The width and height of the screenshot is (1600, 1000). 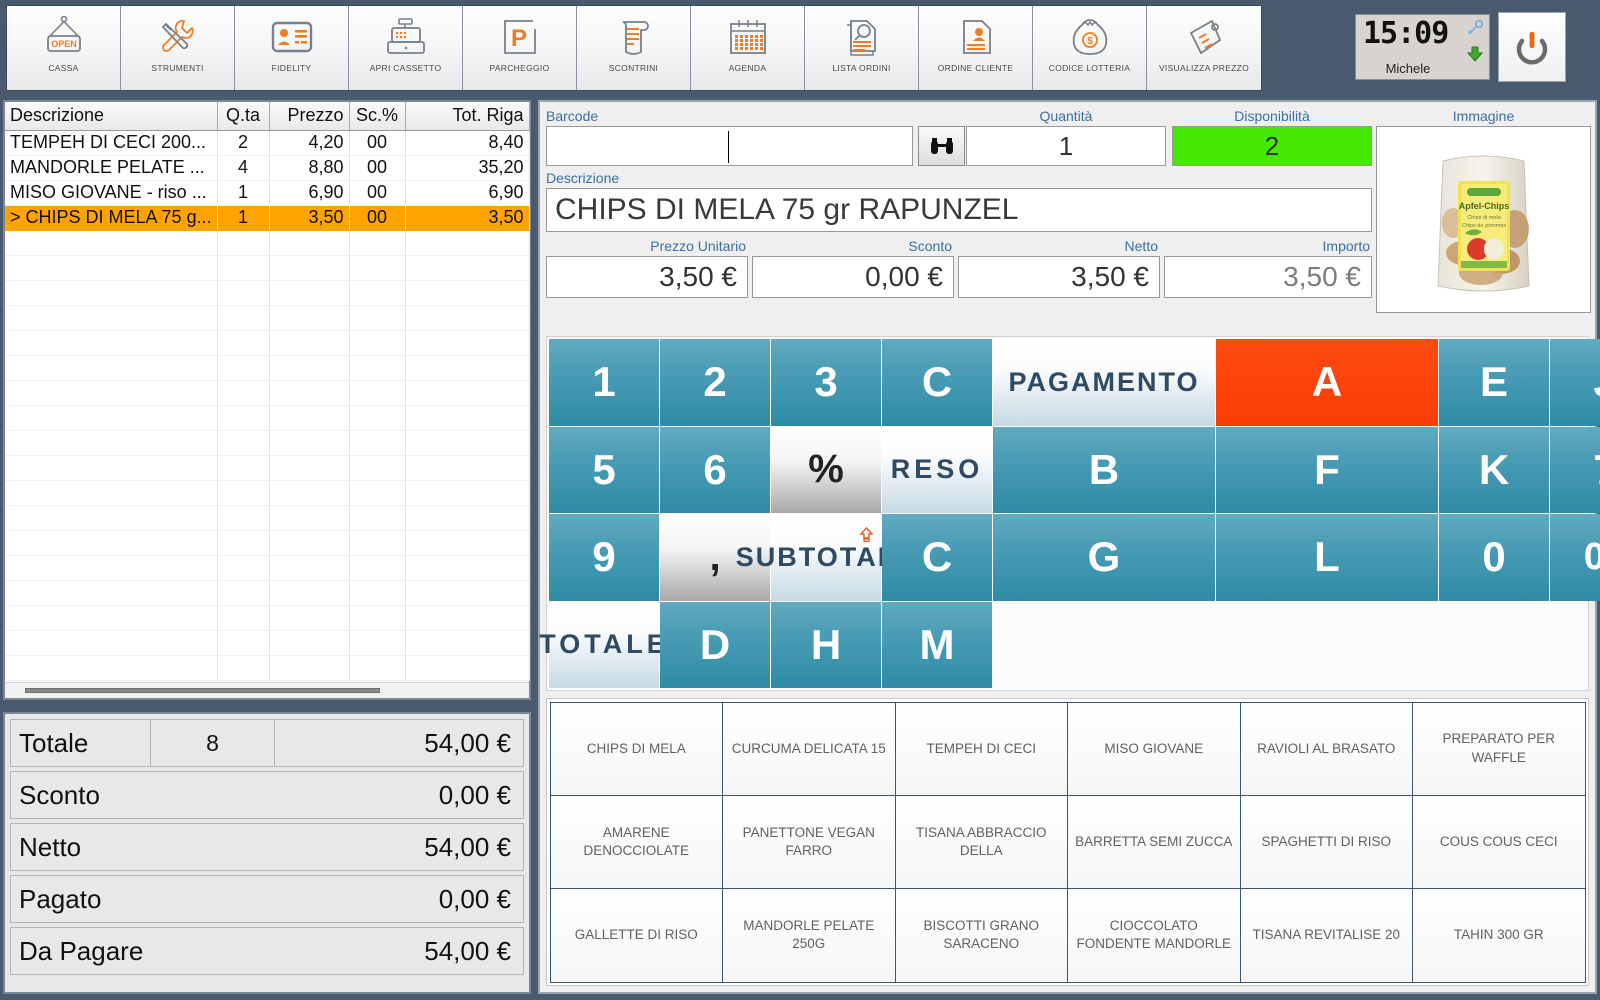 I want to click on toolbar-button-scontrini: SCONTRINI, so click(x=634, y=48).